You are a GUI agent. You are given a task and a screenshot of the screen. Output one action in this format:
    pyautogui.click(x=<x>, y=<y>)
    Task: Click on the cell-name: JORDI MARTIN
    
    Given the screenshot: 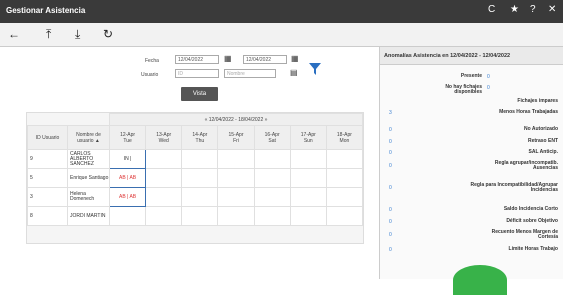 What is the action you would take?
    pyautogui.click(x=88, y=216)
    